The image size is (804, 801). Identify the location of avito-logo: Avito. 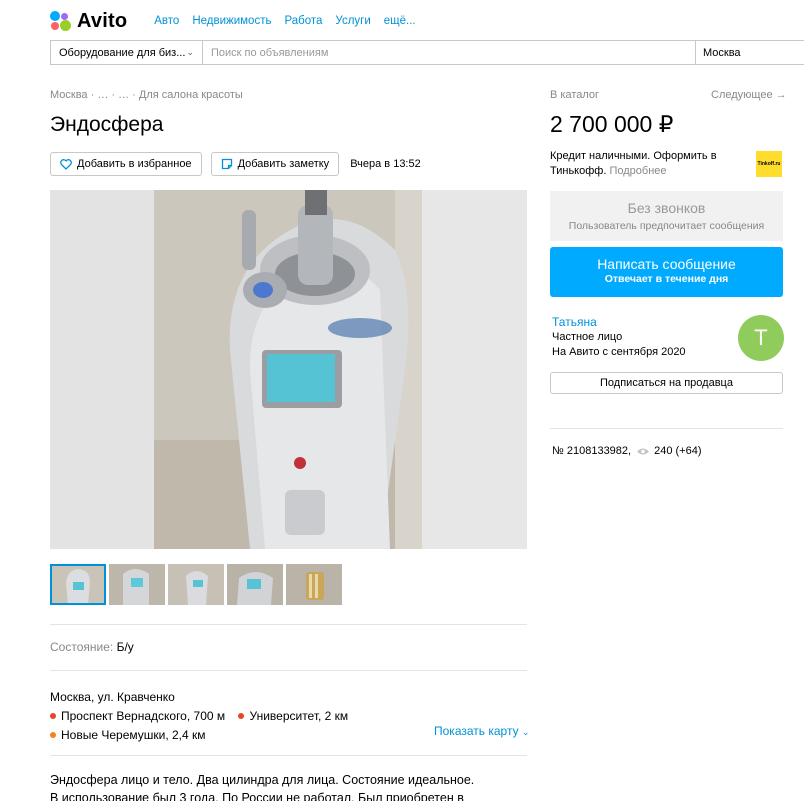
(88, 21).